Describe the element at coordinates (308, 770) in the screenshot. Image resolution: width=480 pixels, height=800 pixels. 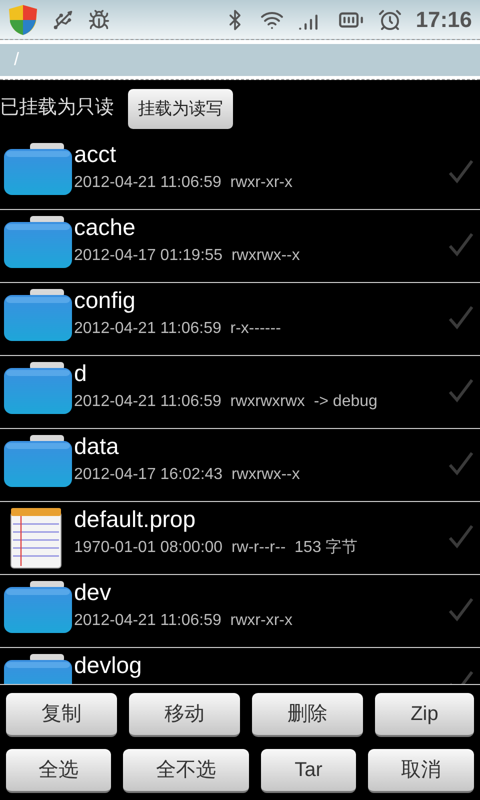
I see `action-button: Tar` at that location.